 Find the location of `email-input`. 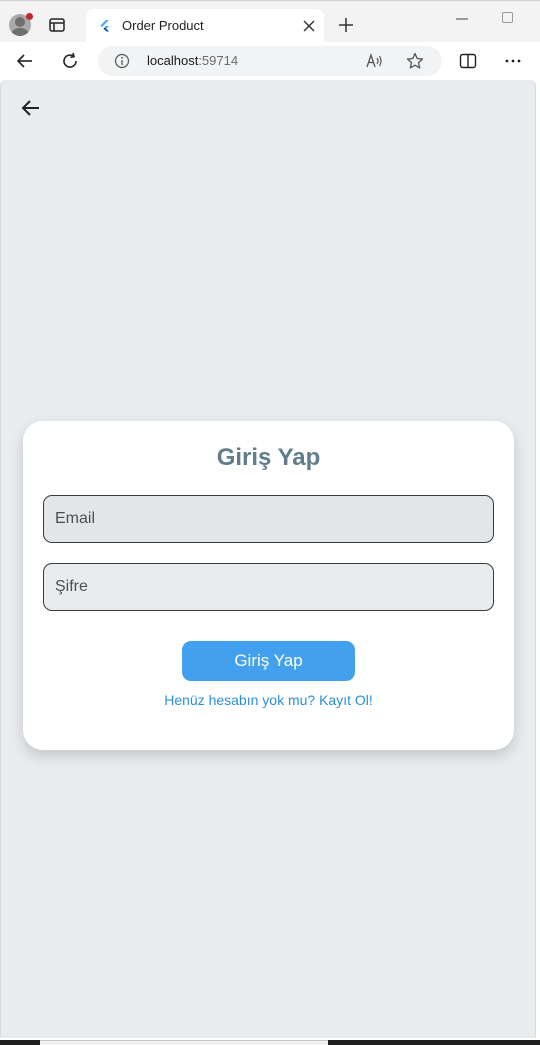

email-input is located at coordinates (268, 519).